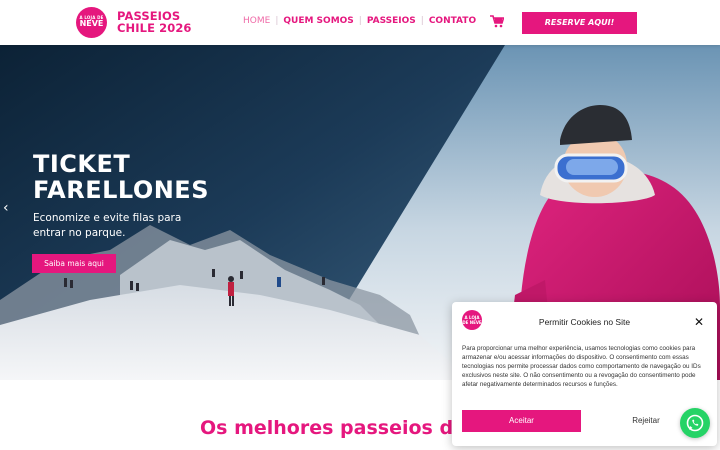 This screenshot has height=450, width=720. Describe the element at coordinates (699, 322) in the screenshot. I see `close-icon: ✕` at that location.